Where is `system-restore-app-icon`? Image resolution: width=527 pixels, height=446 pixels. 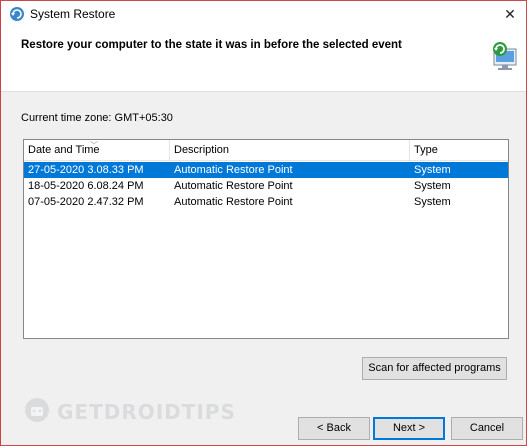 system-restore-app-icon is located at coordinates (17, 14).